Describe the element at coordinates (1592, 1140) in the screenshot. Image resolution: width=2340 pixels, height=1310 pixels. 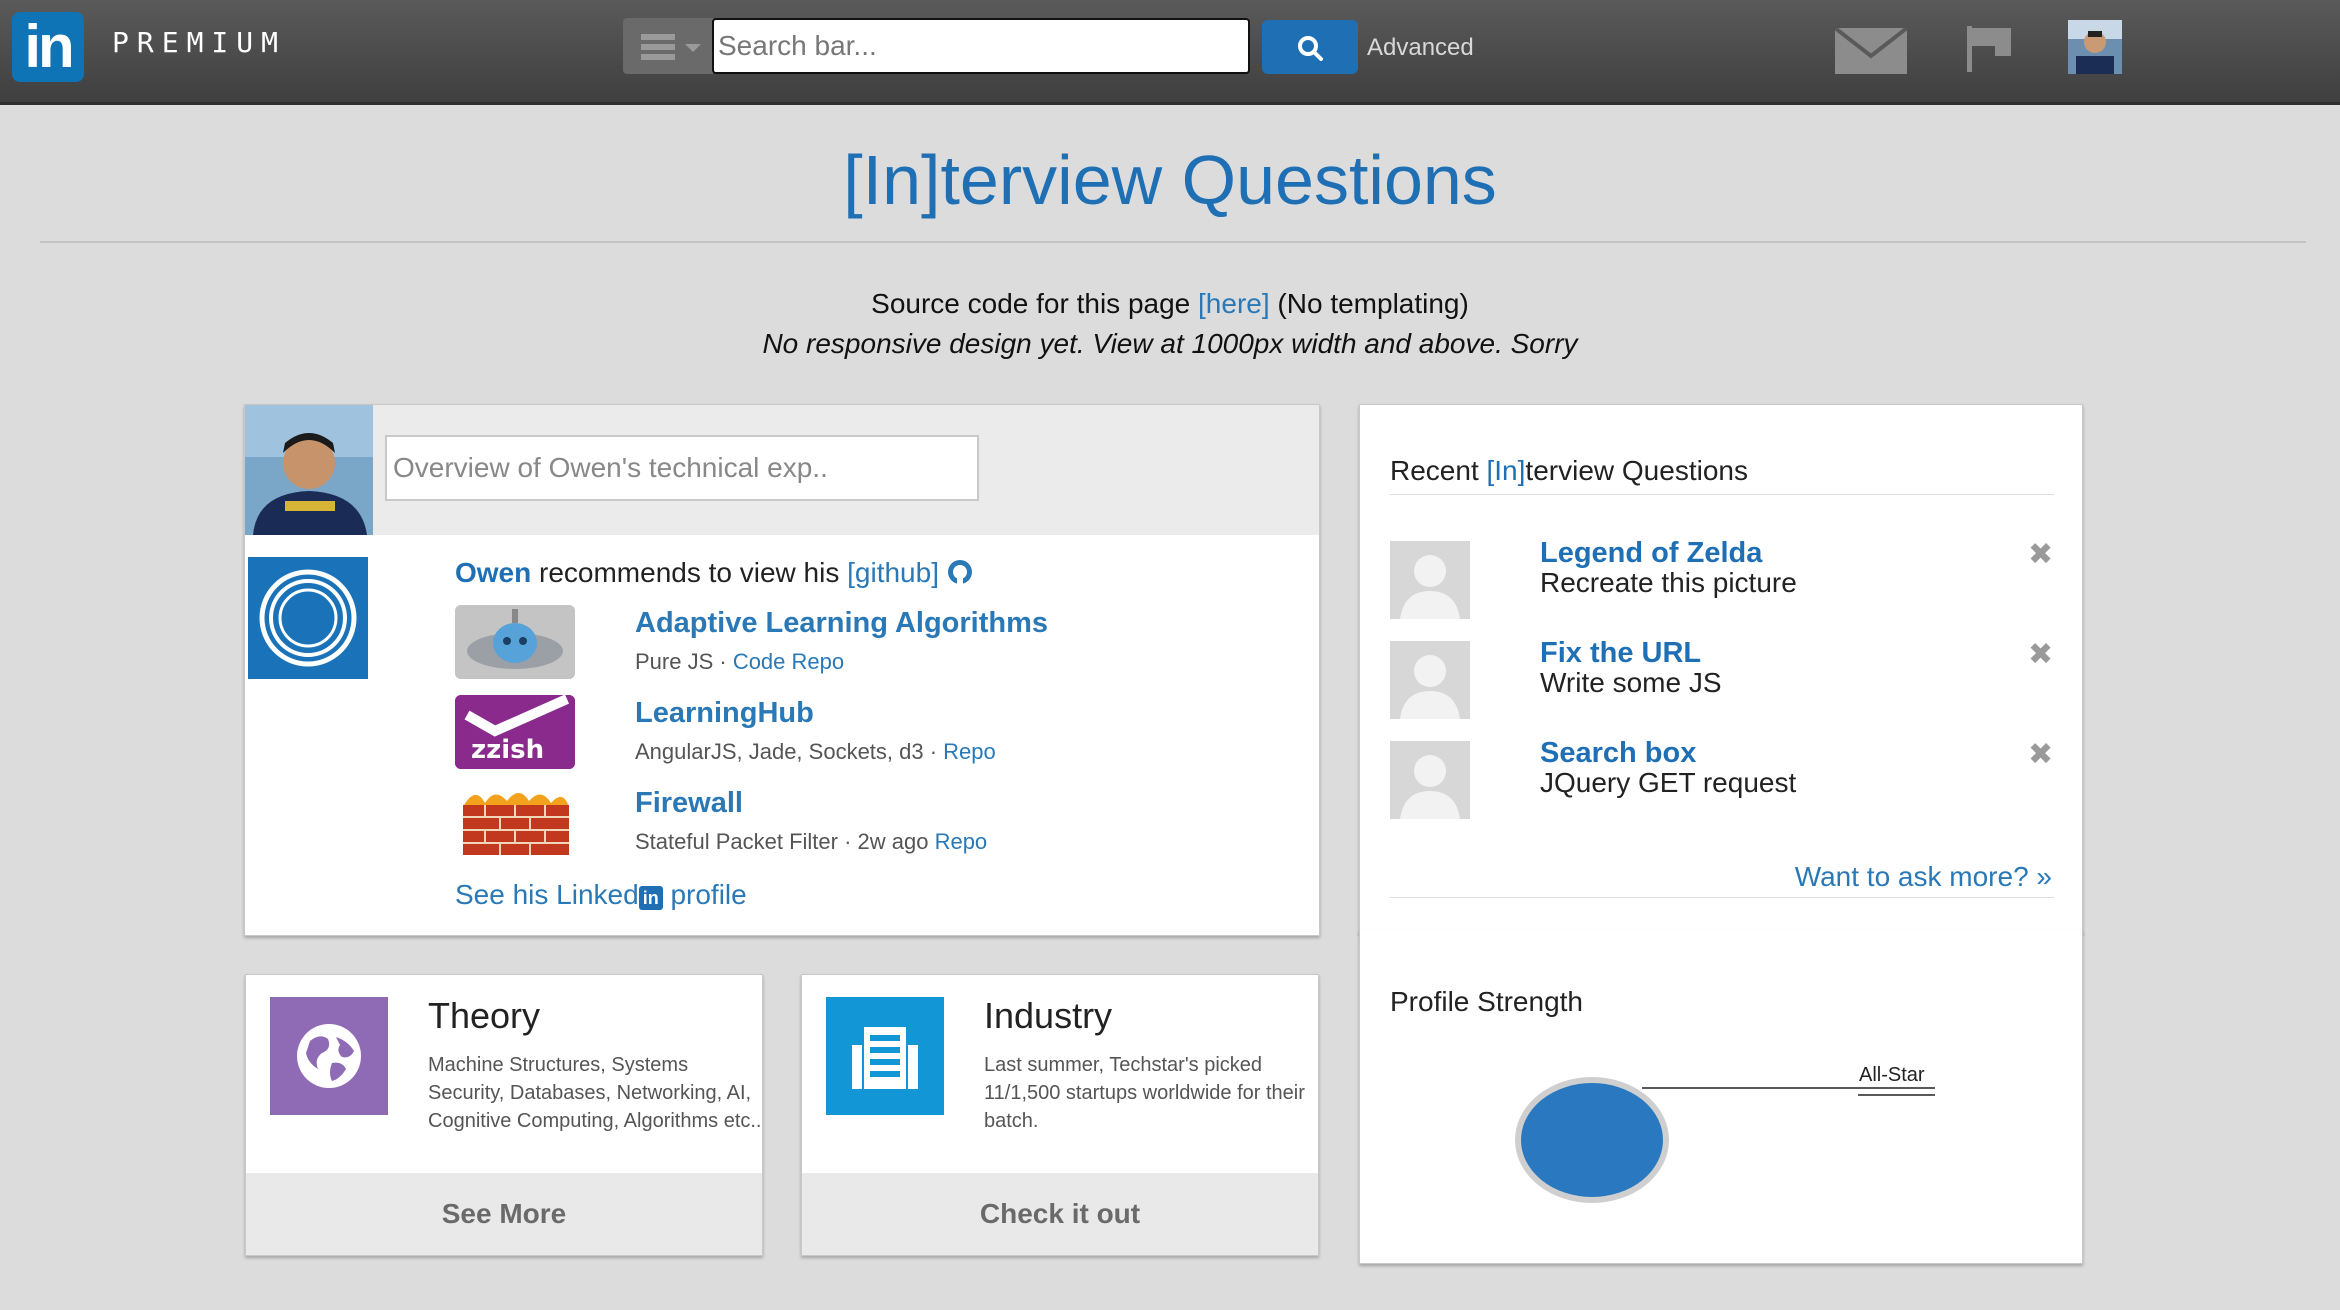
I see `strength-circle` at that location.